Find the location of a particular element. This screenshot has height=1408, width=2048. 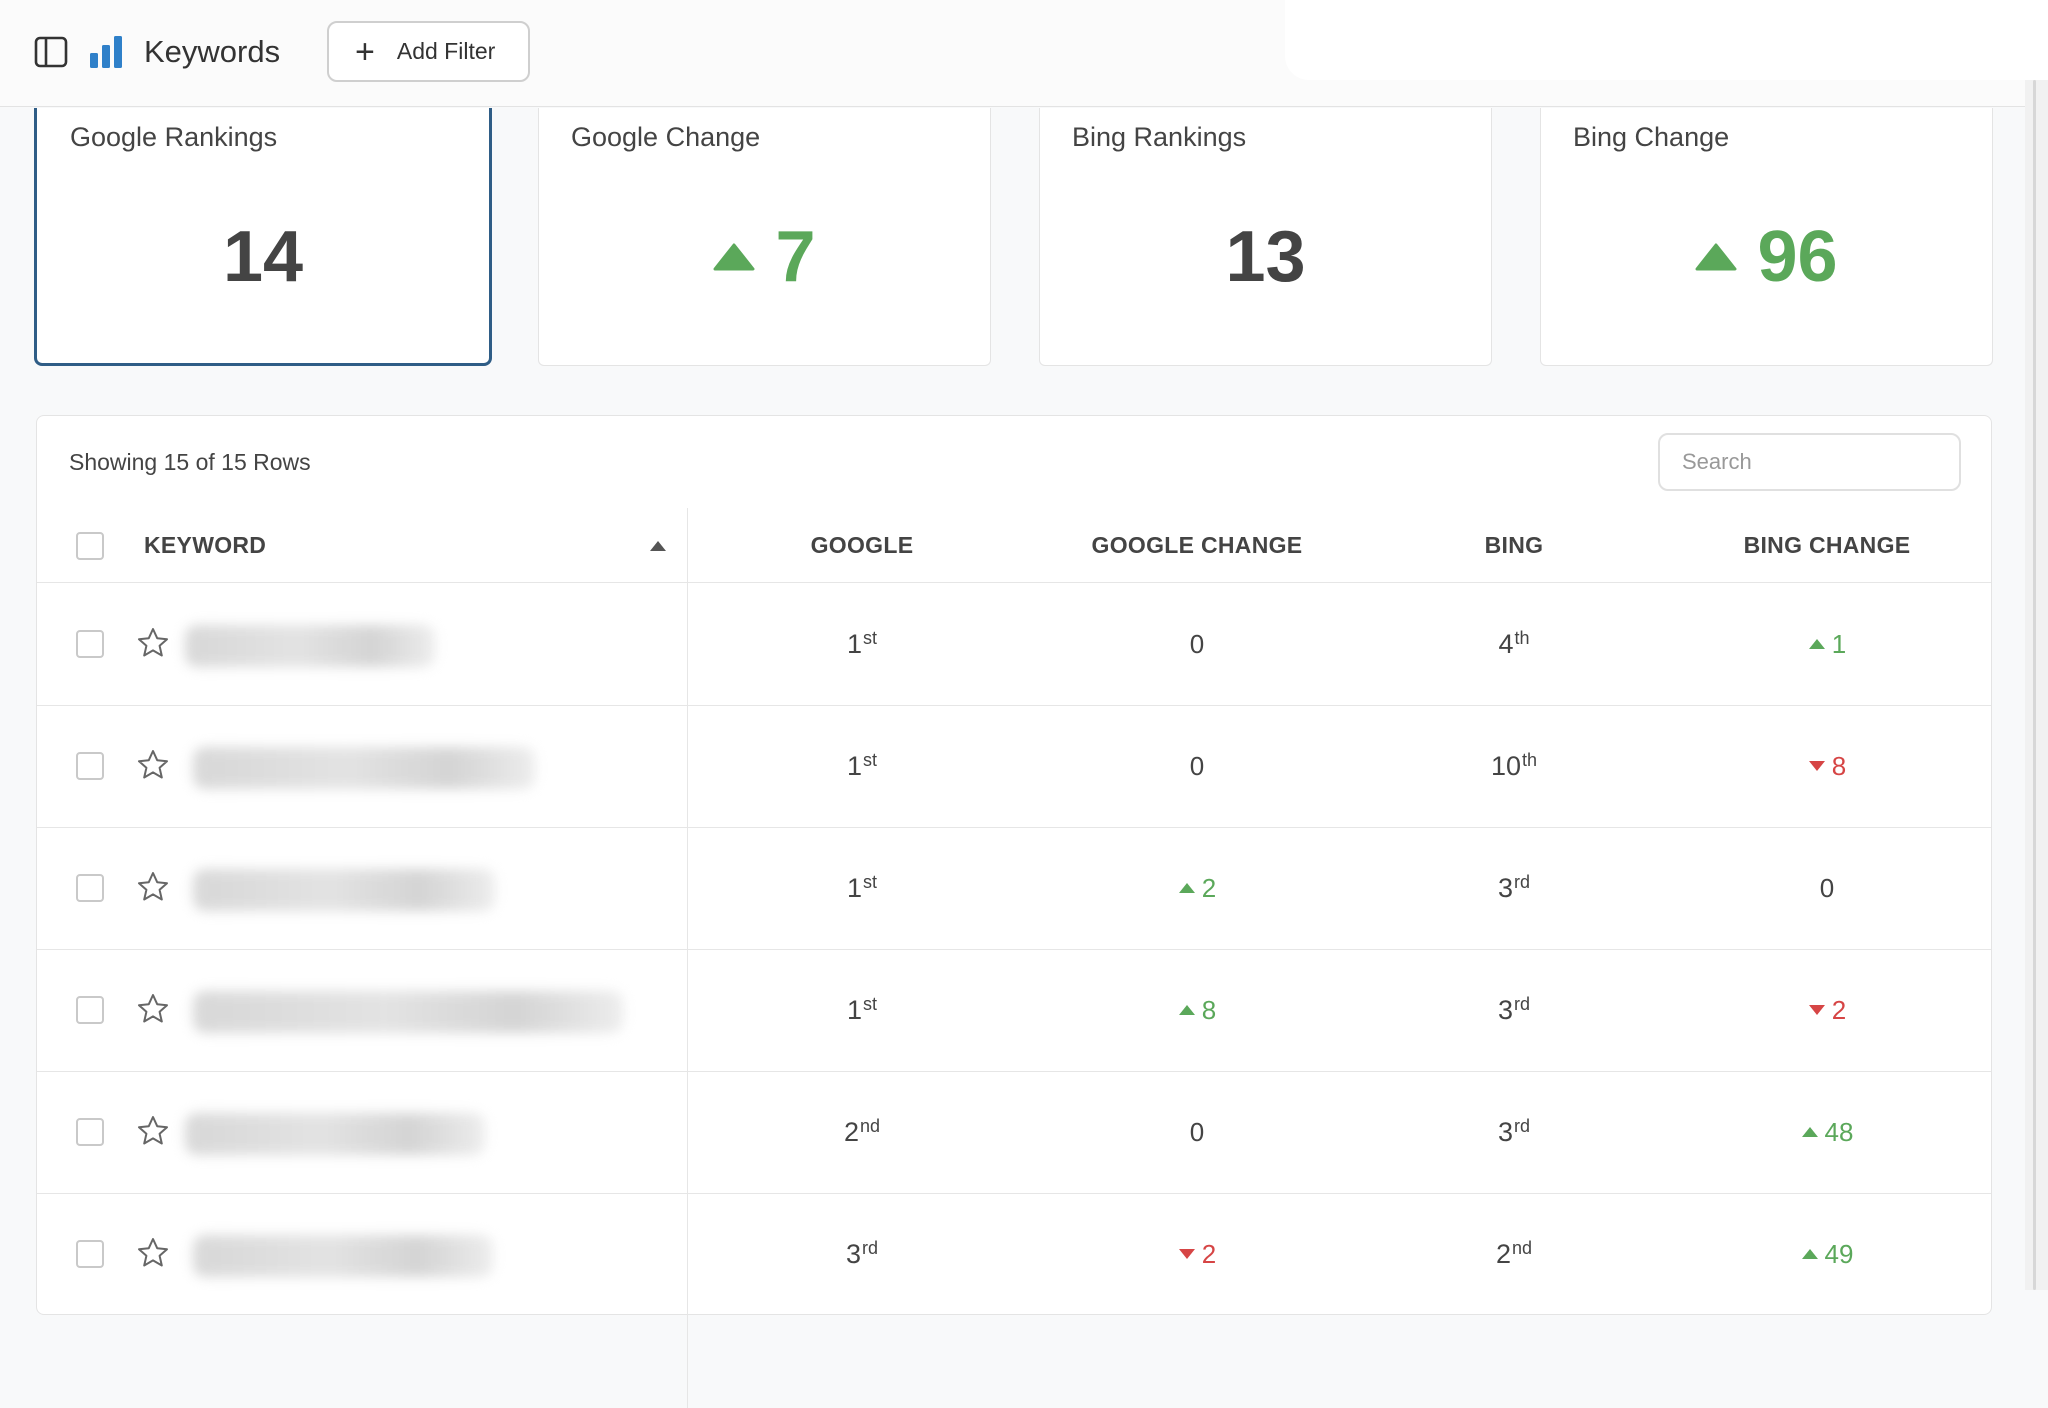

card-title: Google Change is located at coordinates (666, 137).